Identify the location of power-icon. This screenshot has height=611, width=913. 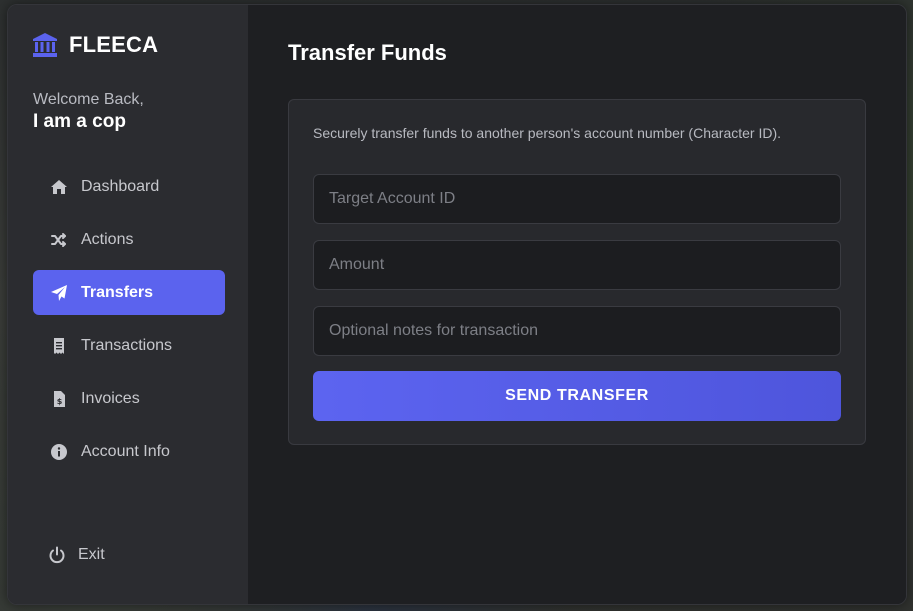
(57, 555).